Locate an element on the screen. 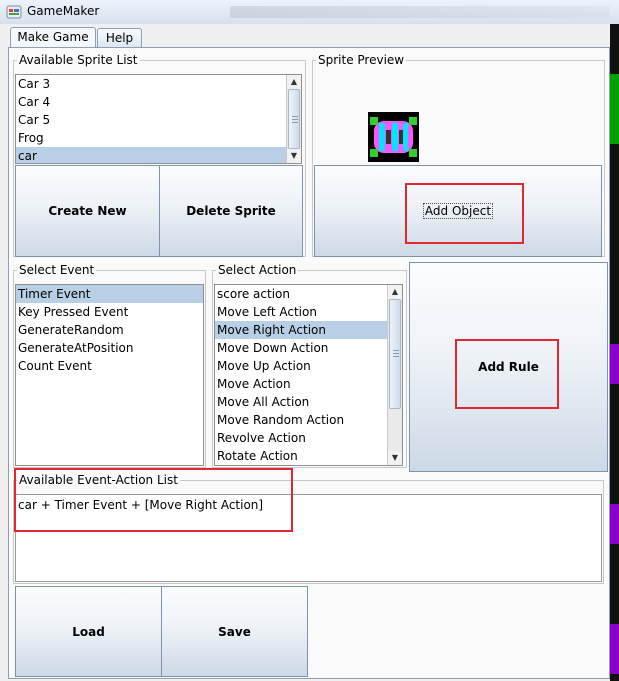 The height and width of the screenshot is (681, 619). action-list-item: Move Left Action is located at coordinates (308, 312).